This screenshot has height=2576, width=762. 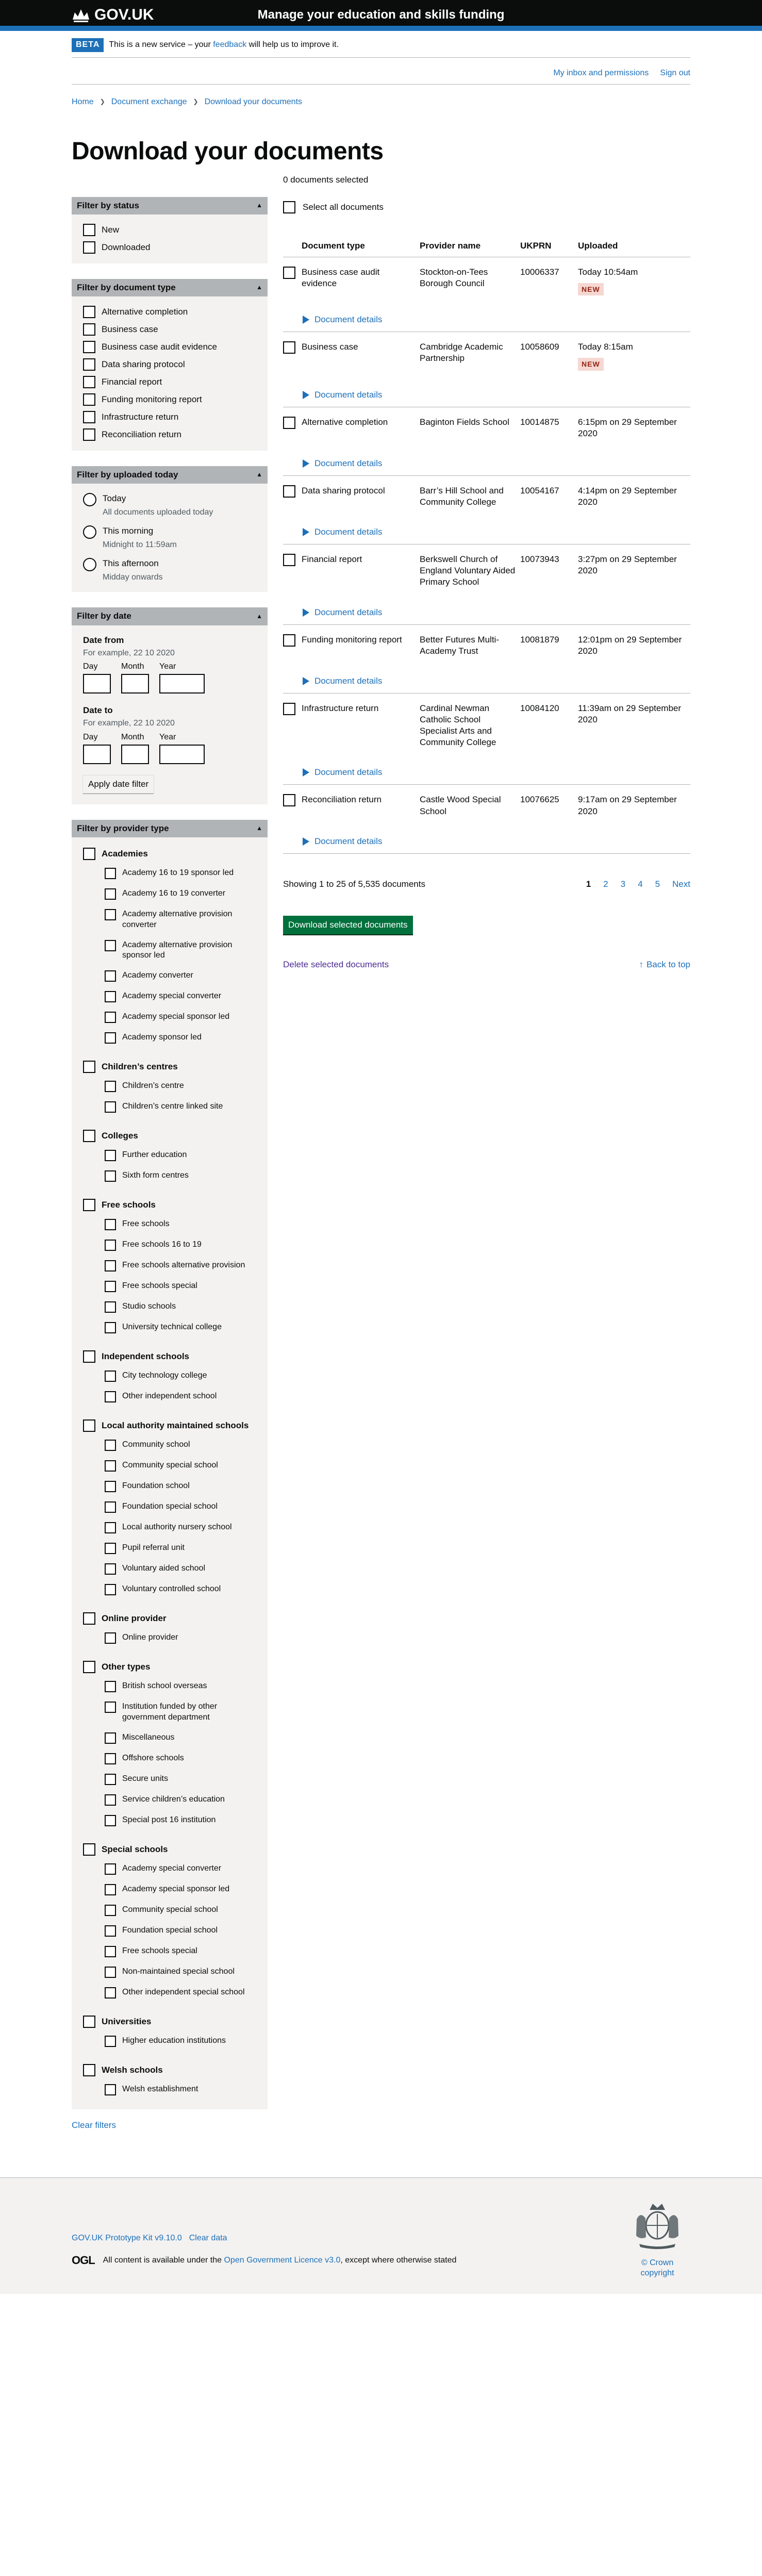 What do you see at coordinates (169, 1245) in the screenshot?
I see `checkbox-provider-free-schools-16-to-19: Free schools 16 to 19` at bounding box center [169, 1245].